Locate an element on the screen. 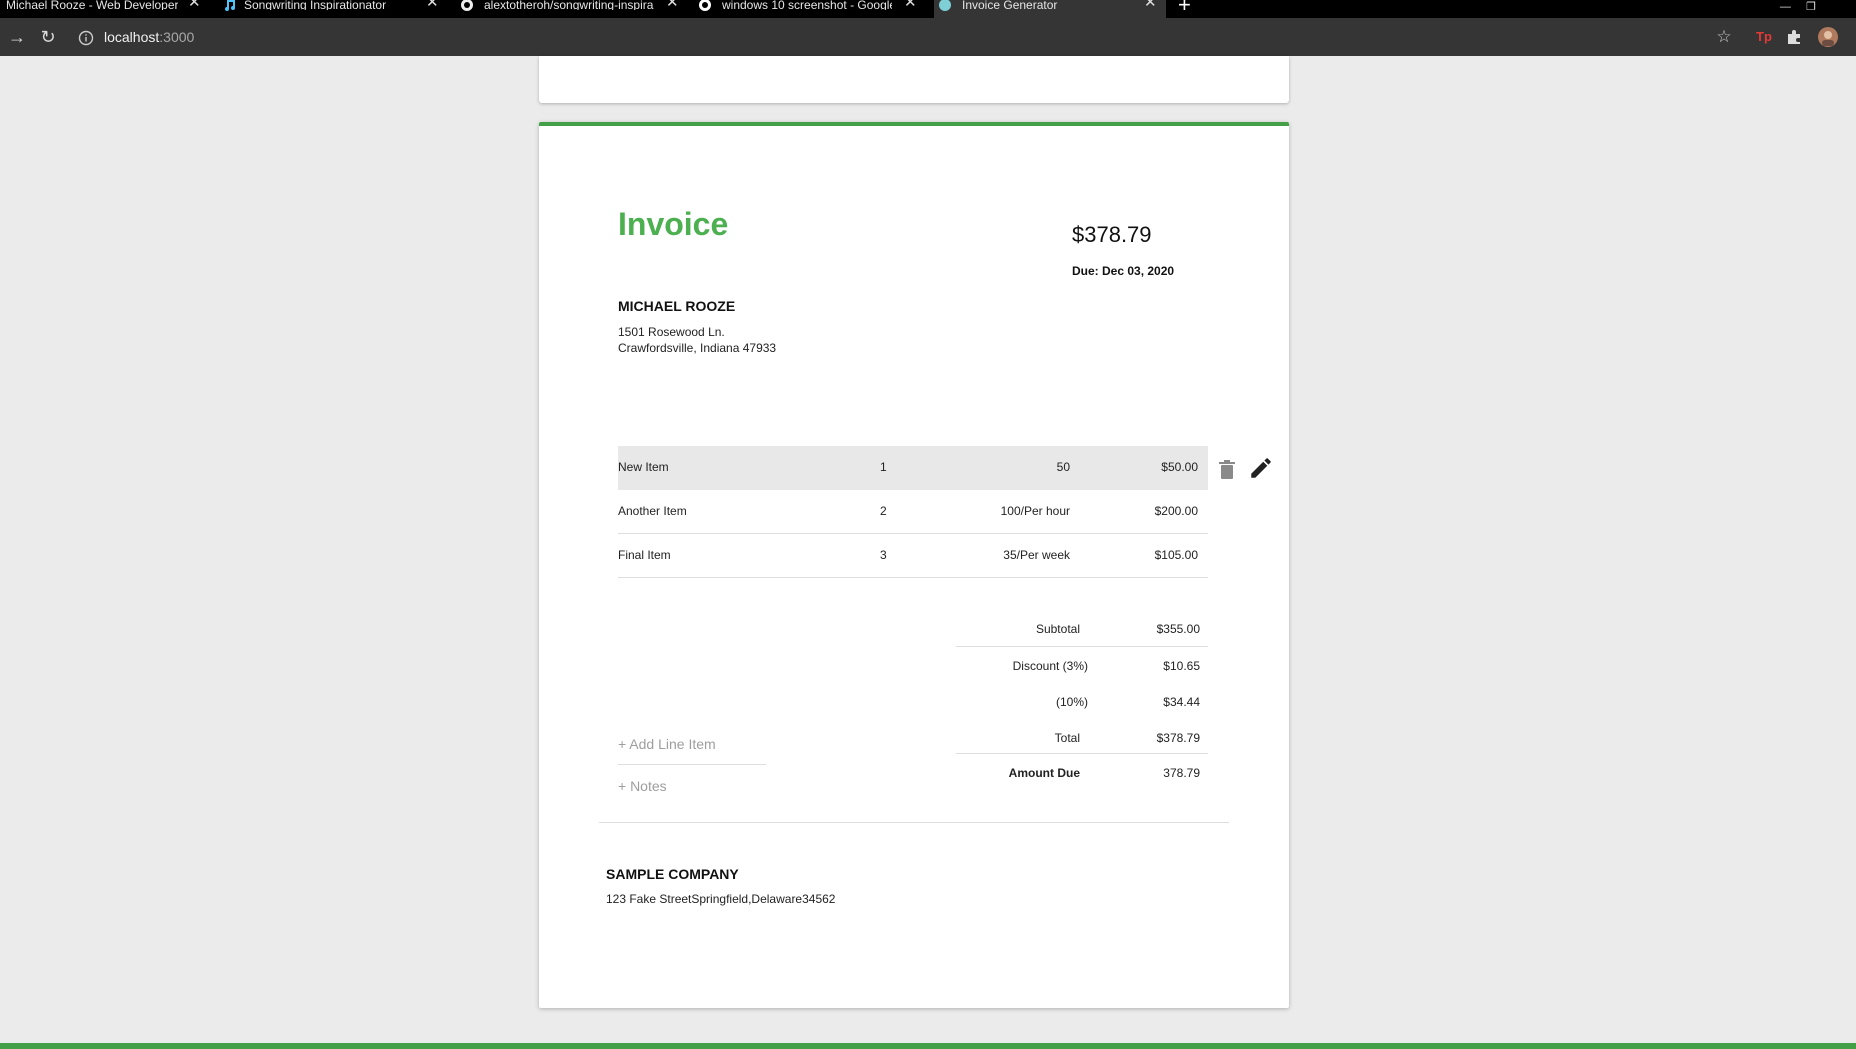 This screenshot has width=1856, height=1049. tax-label: (10%) is located at coordinates (1072, 702).